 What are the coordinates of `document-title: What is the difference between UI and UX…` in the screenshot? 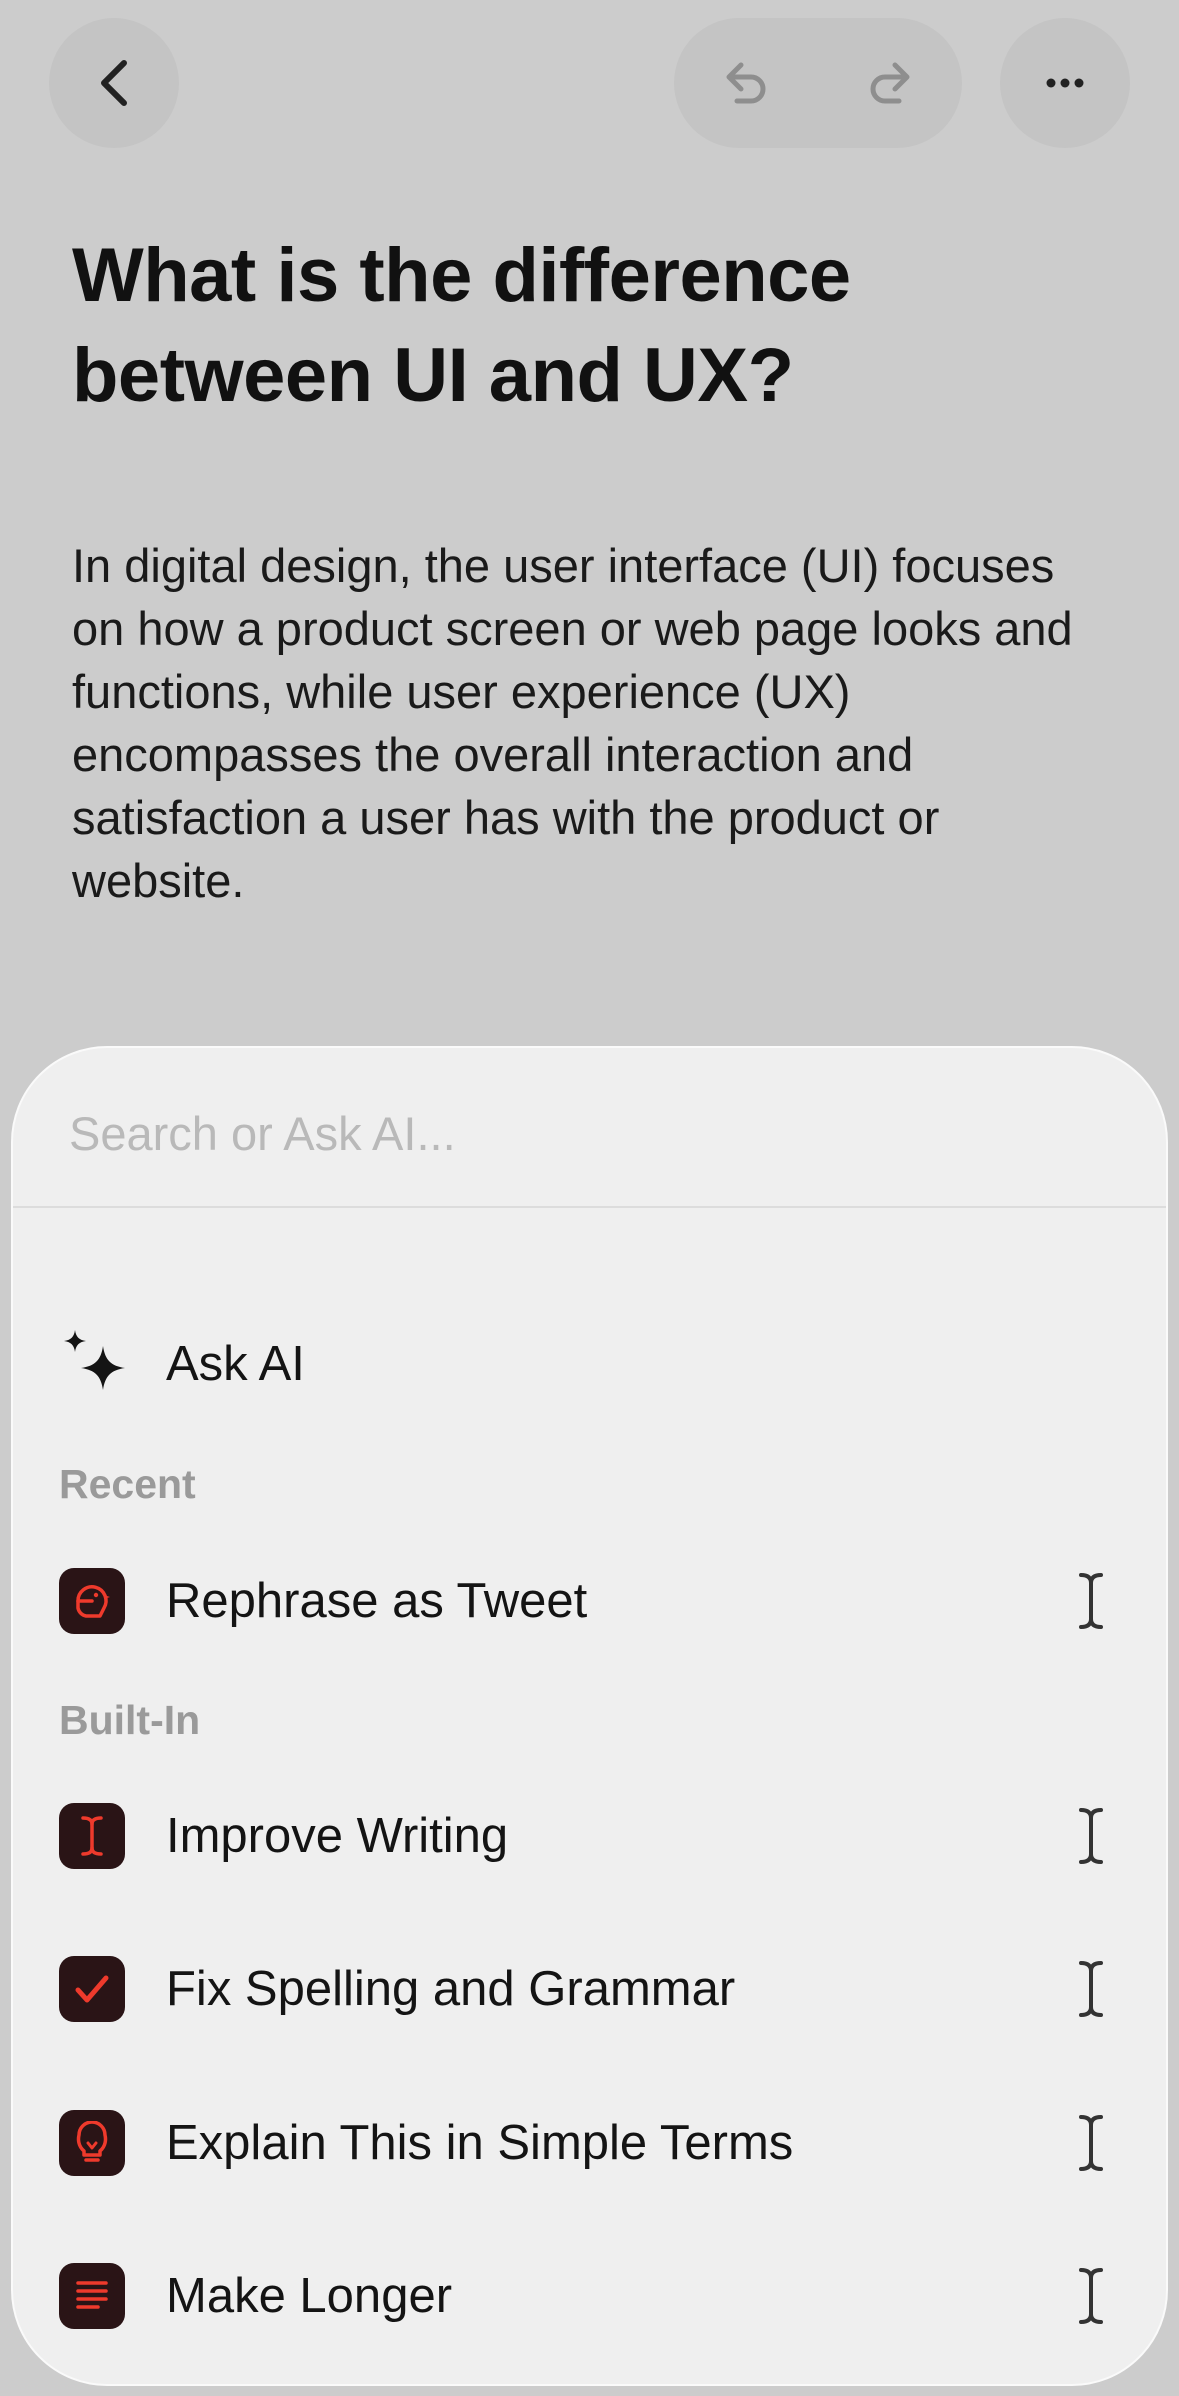 It's located at (582, 326).